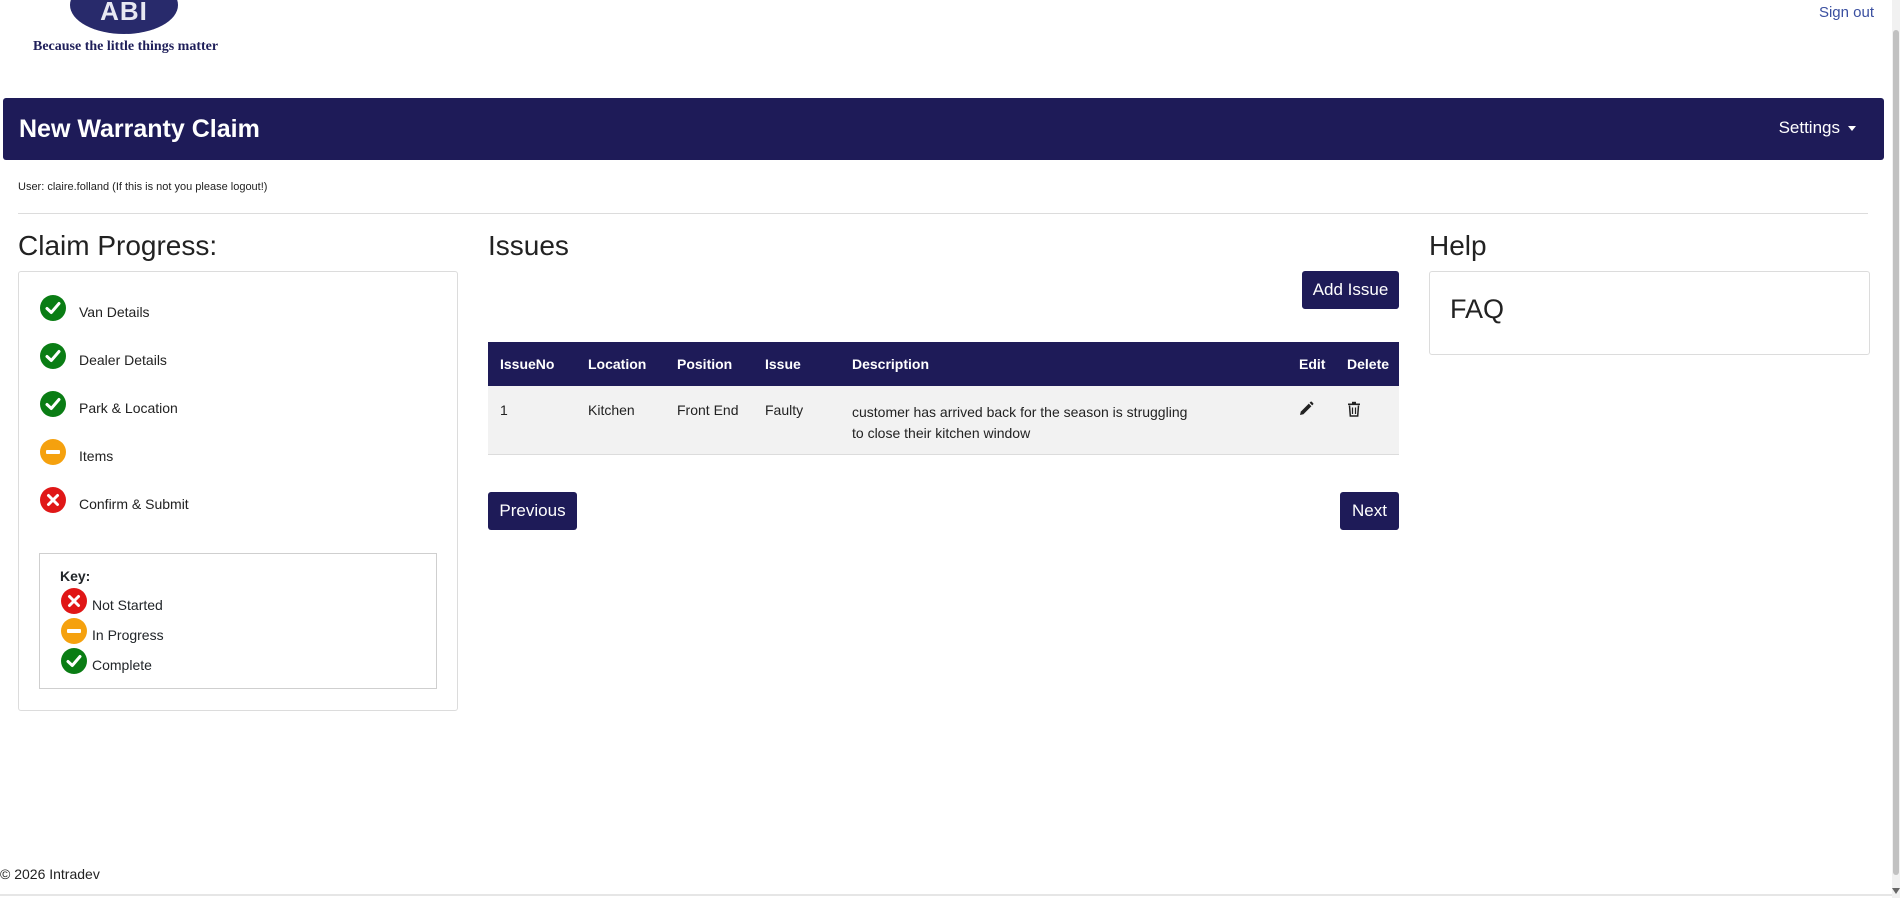 The height and width of the screenshot is (898, 1900). I want to click on help-card: FAQ, so click(1649, 313).